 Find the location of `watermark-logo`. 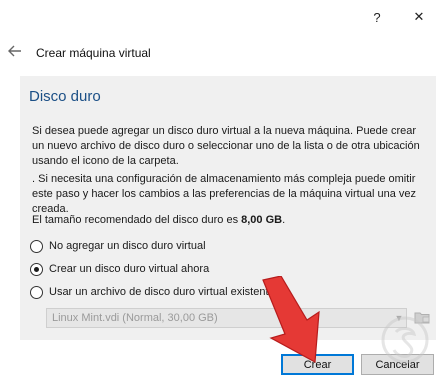

watermark-logo is located at coordinates (405, 340).